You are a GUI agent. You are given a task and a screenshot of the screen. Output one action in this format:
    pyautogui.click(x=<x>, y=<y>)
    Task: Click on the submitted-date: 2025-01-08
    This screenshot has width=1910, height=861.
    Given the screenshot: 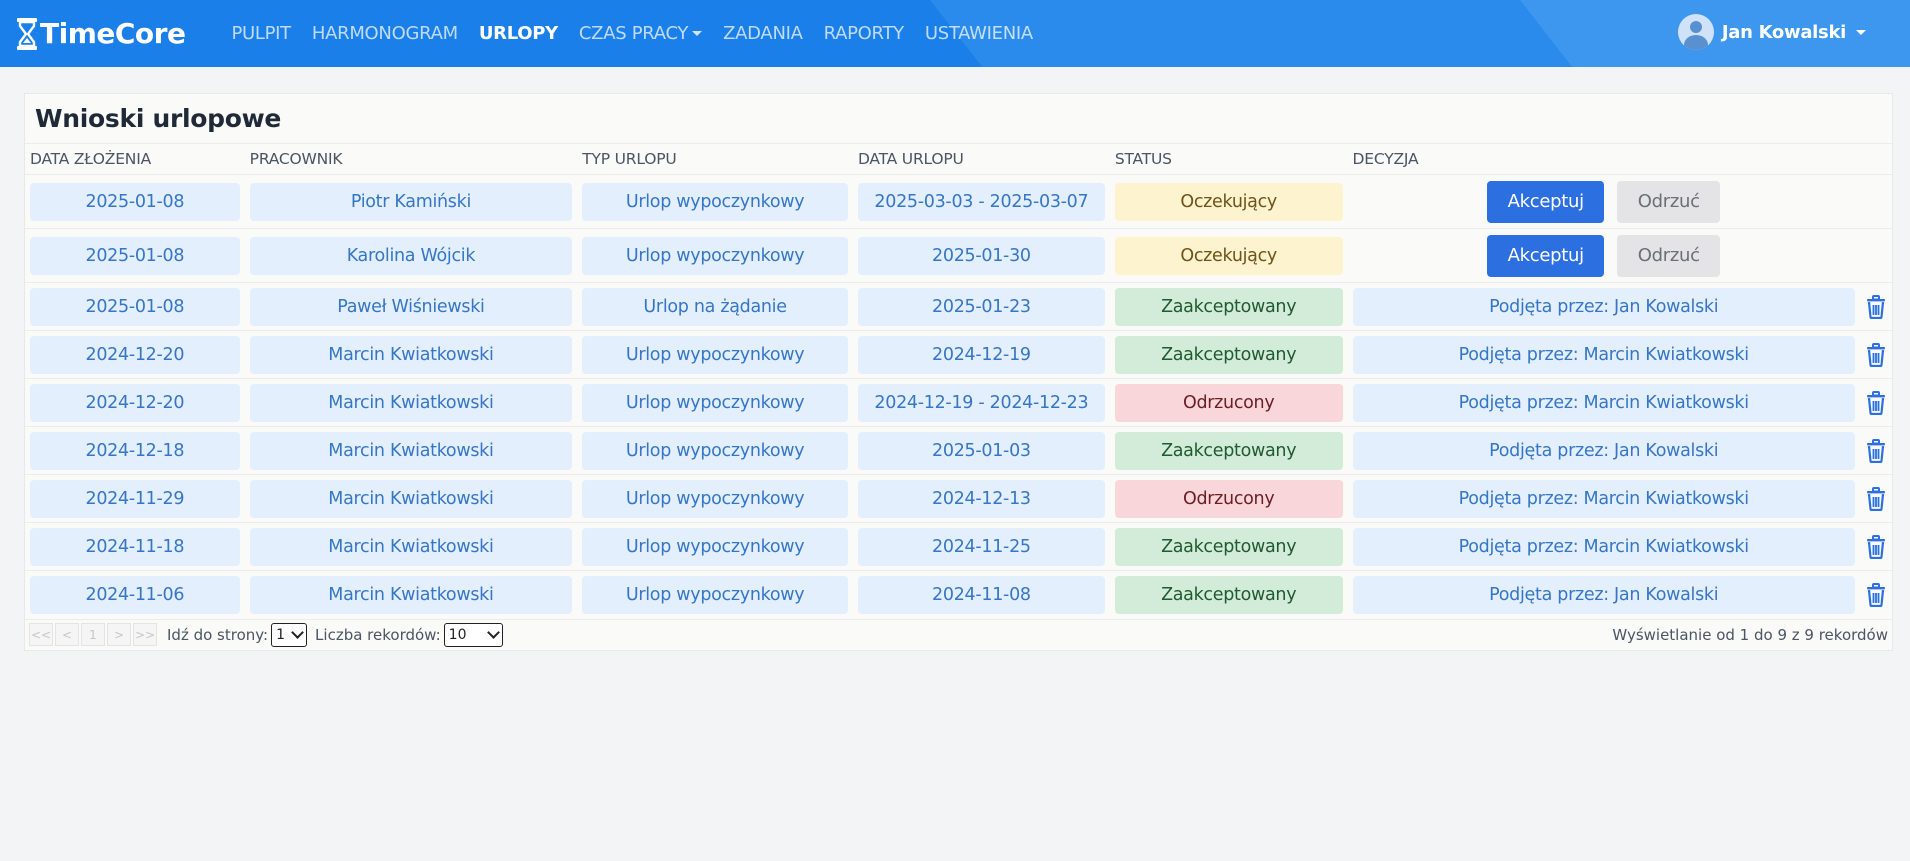 What is the action you would take?
    pyautogui.click(x=135, y=201)
    